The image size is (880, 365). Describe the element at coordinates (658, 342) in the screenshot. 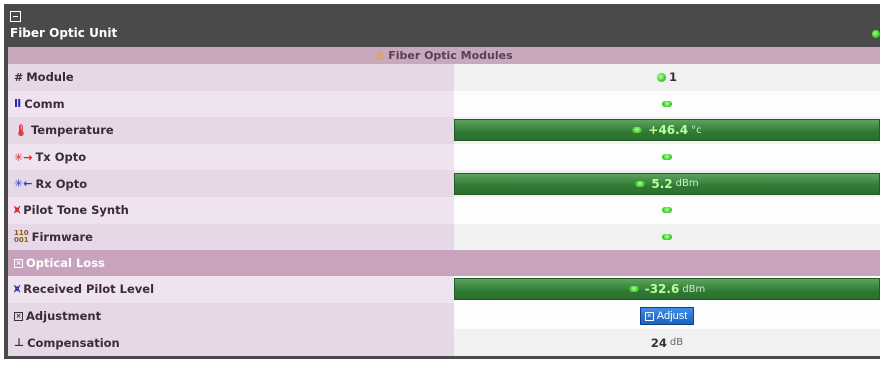

I see `compensation-value: 24` at that location.